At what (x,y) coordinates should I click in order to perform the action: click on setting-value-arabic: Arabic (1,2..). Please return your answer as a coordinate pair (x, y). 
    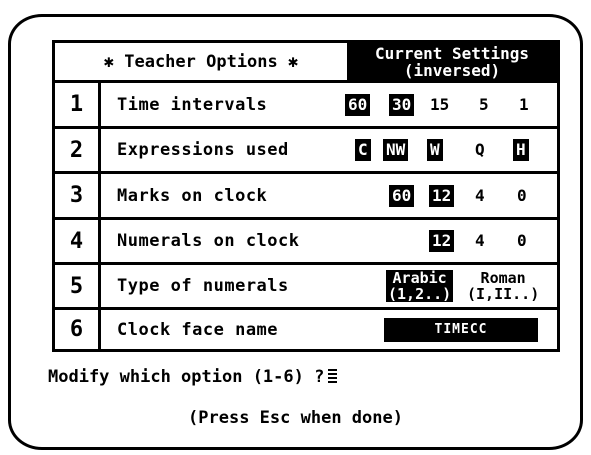
    Looking at the image, I should click on (420, 286).